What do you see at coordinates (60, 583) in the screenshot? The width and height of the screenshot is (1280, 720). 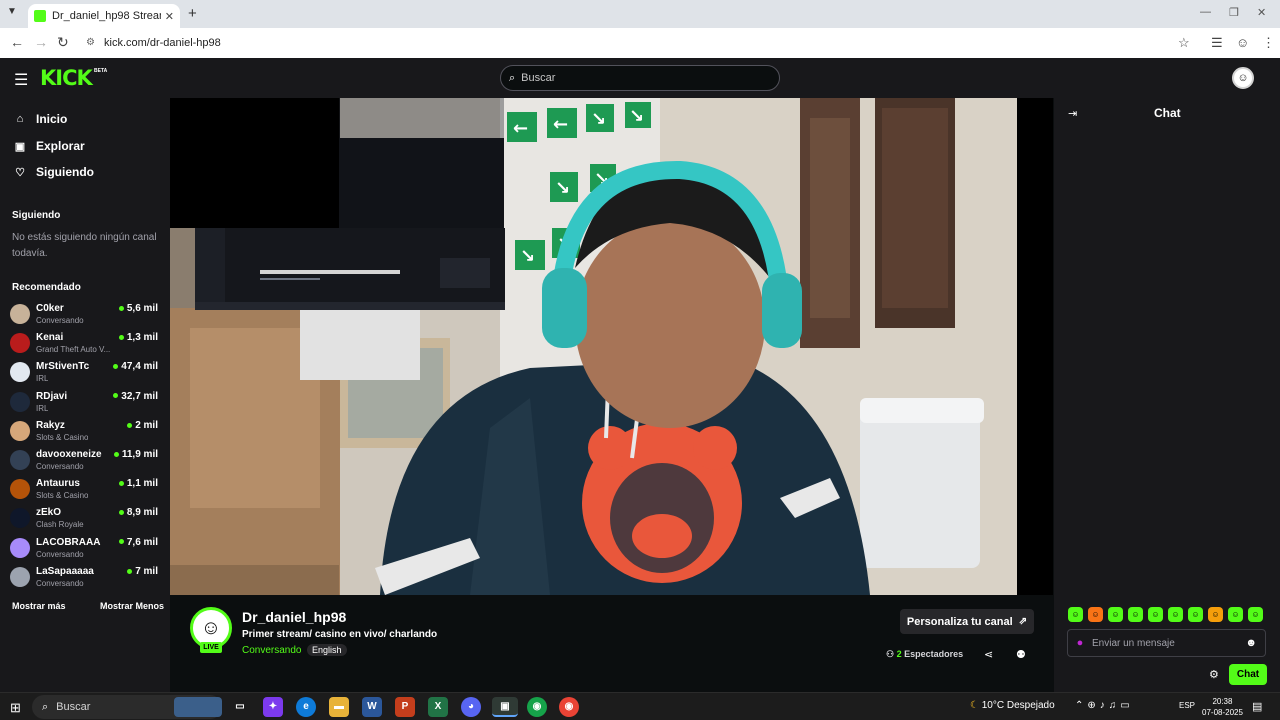 I see `channel-category: Conversando` at bounding box center [60, 583].